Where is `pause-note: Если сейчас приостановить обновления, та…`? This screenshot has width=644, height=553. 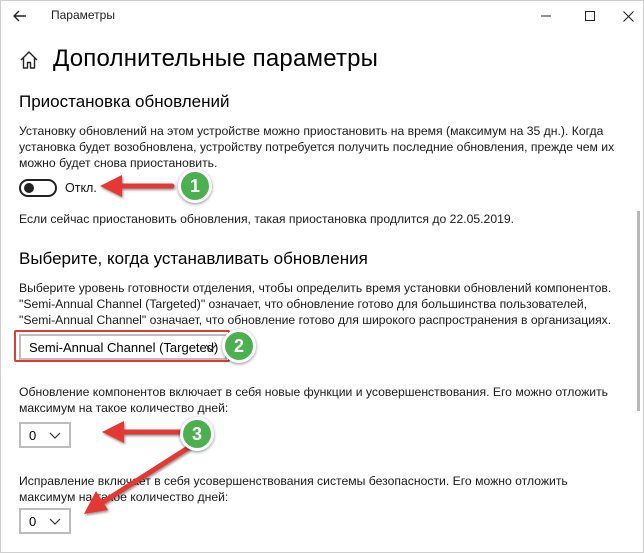
pause-note: Если сейчас приостановить обновления, та… is located at coordinates (267, 219).